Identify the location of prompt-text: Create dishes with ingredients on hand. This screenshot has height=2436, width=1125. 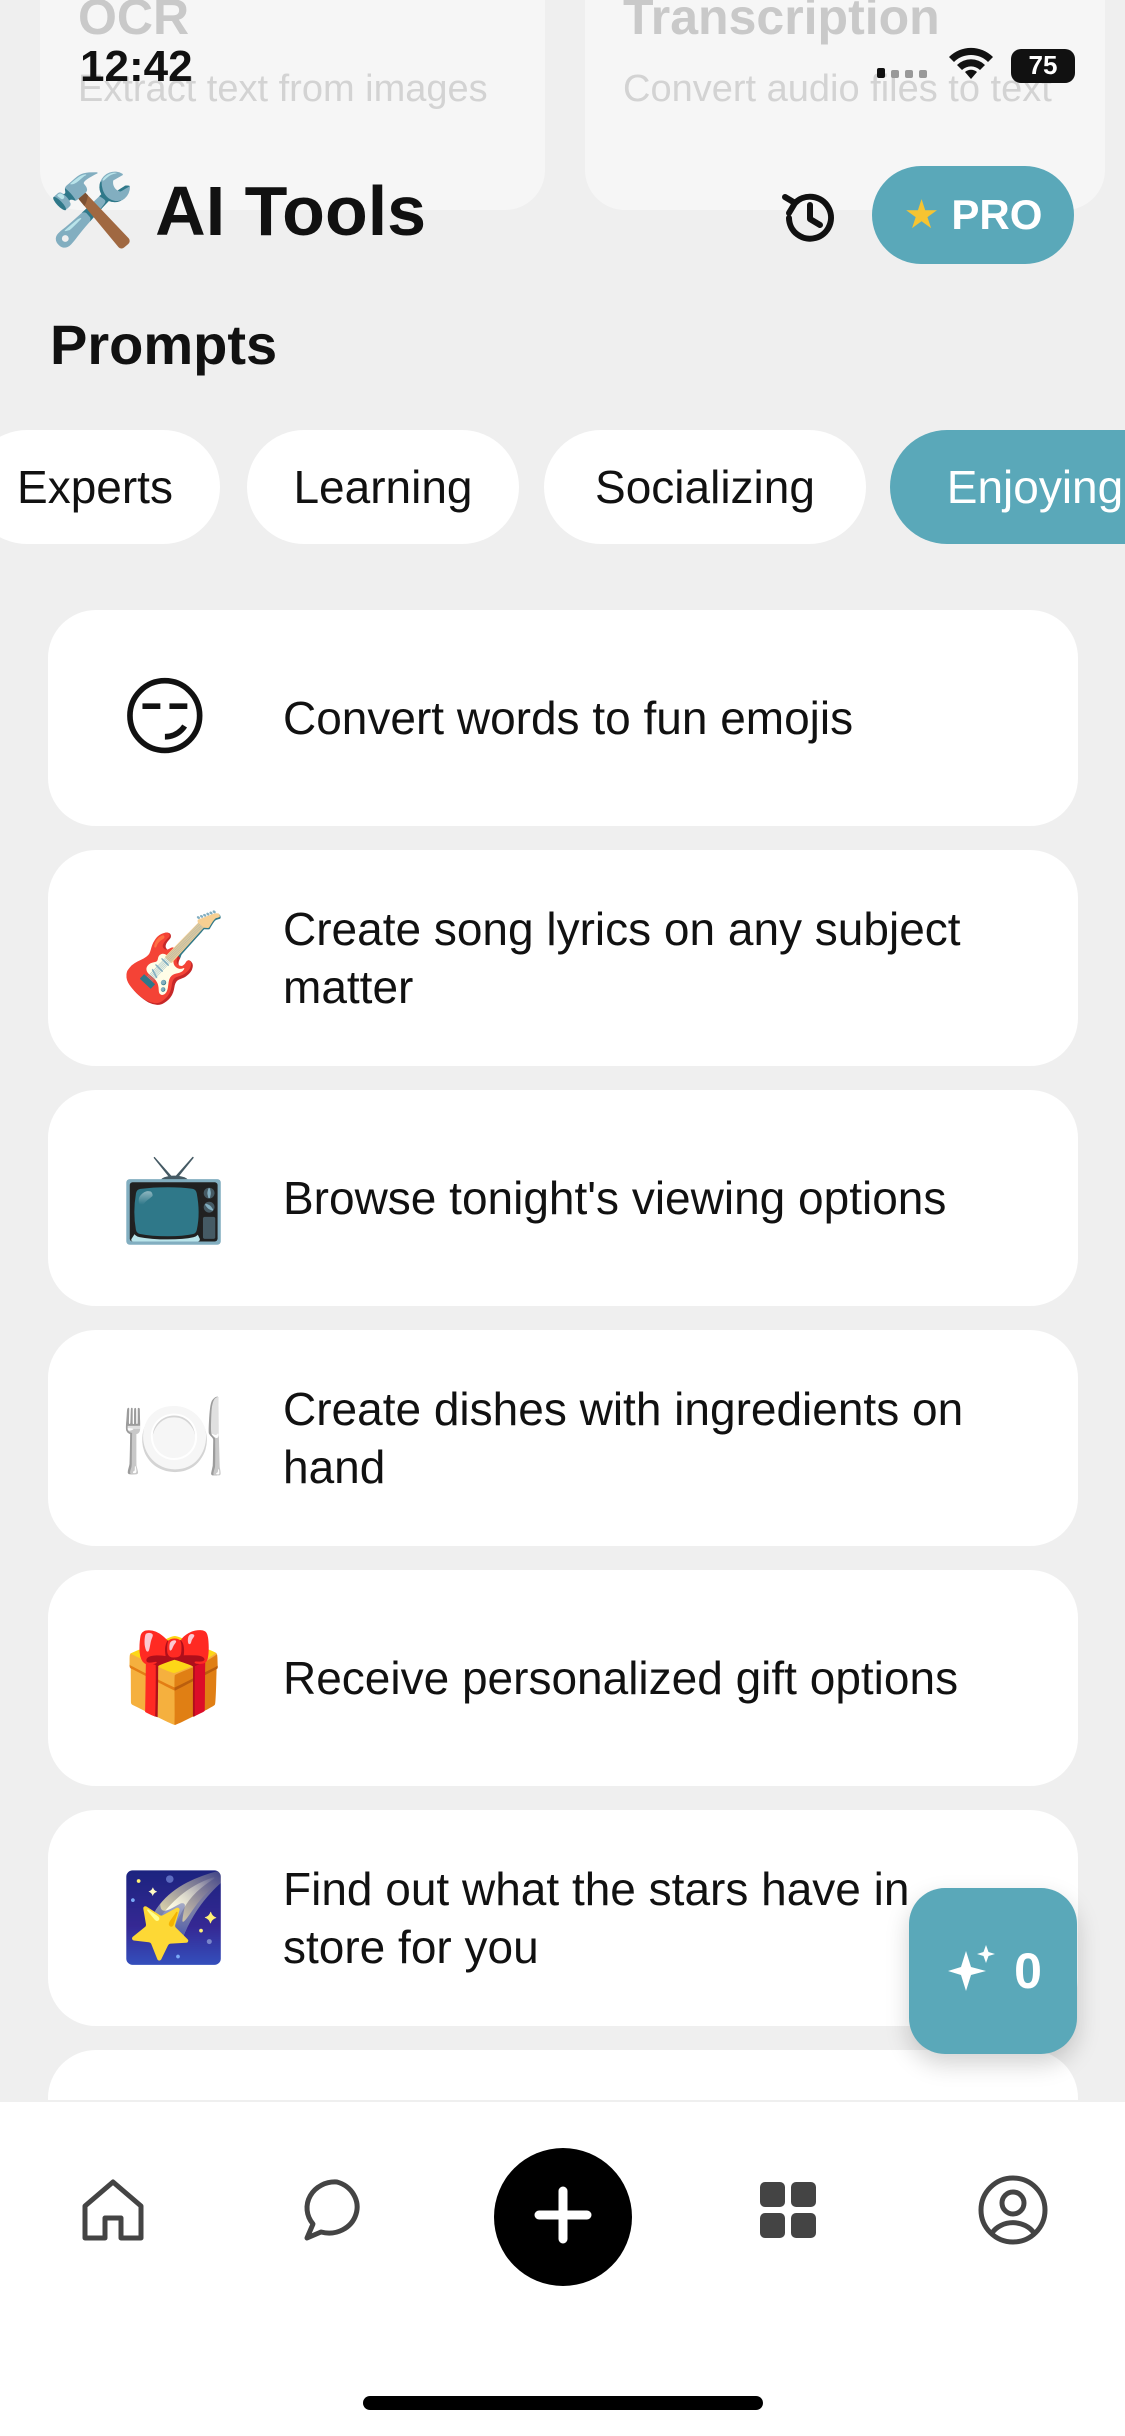
(623, 1438).